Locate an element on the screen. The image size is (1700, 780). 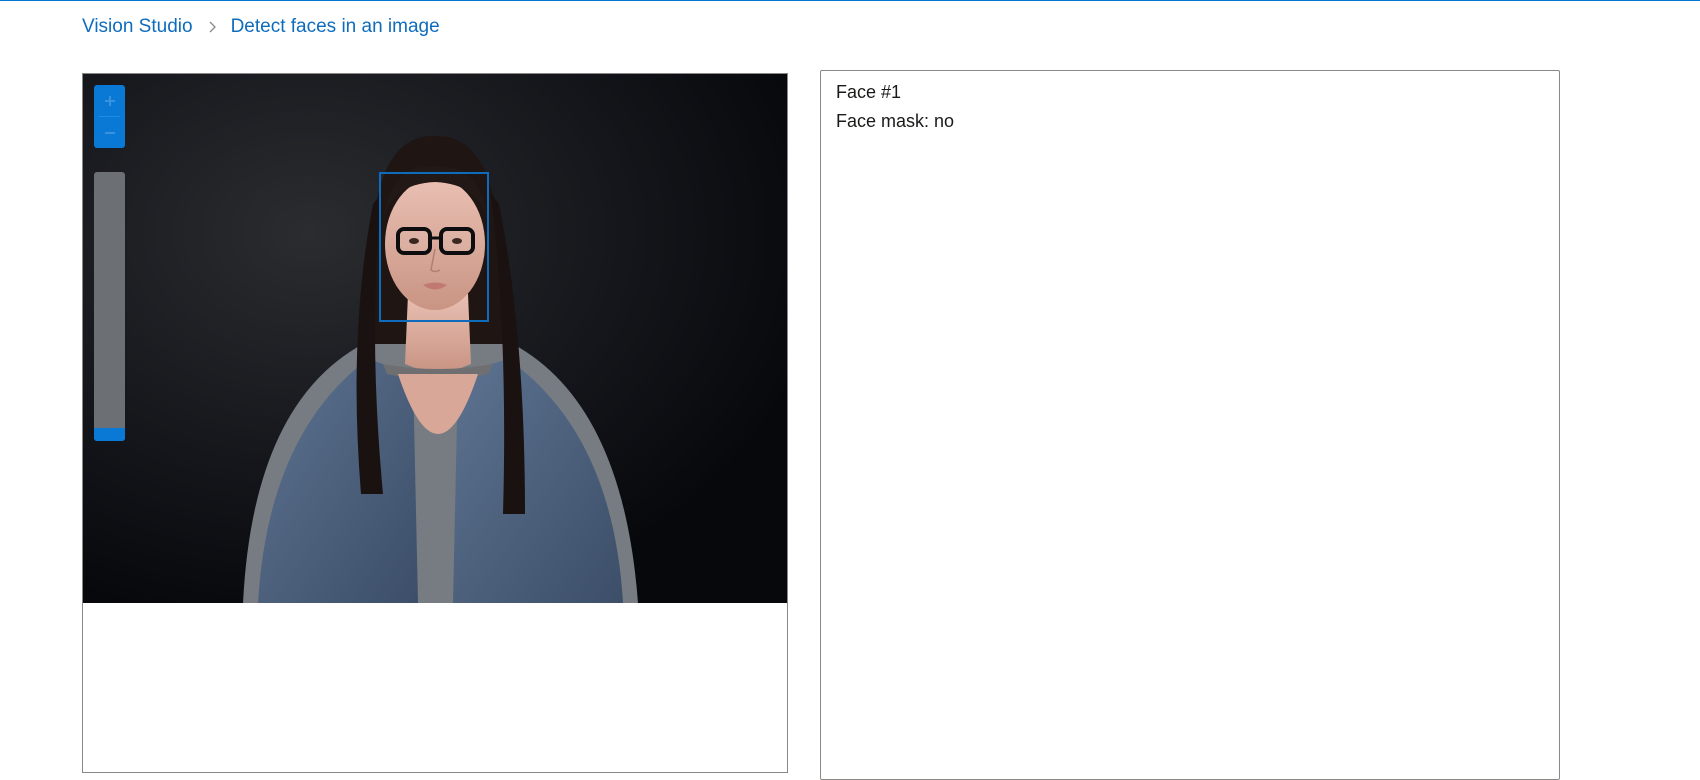
breadcrumb-vision-studio-link: Vision Studio is located at coordinates (137, 27).